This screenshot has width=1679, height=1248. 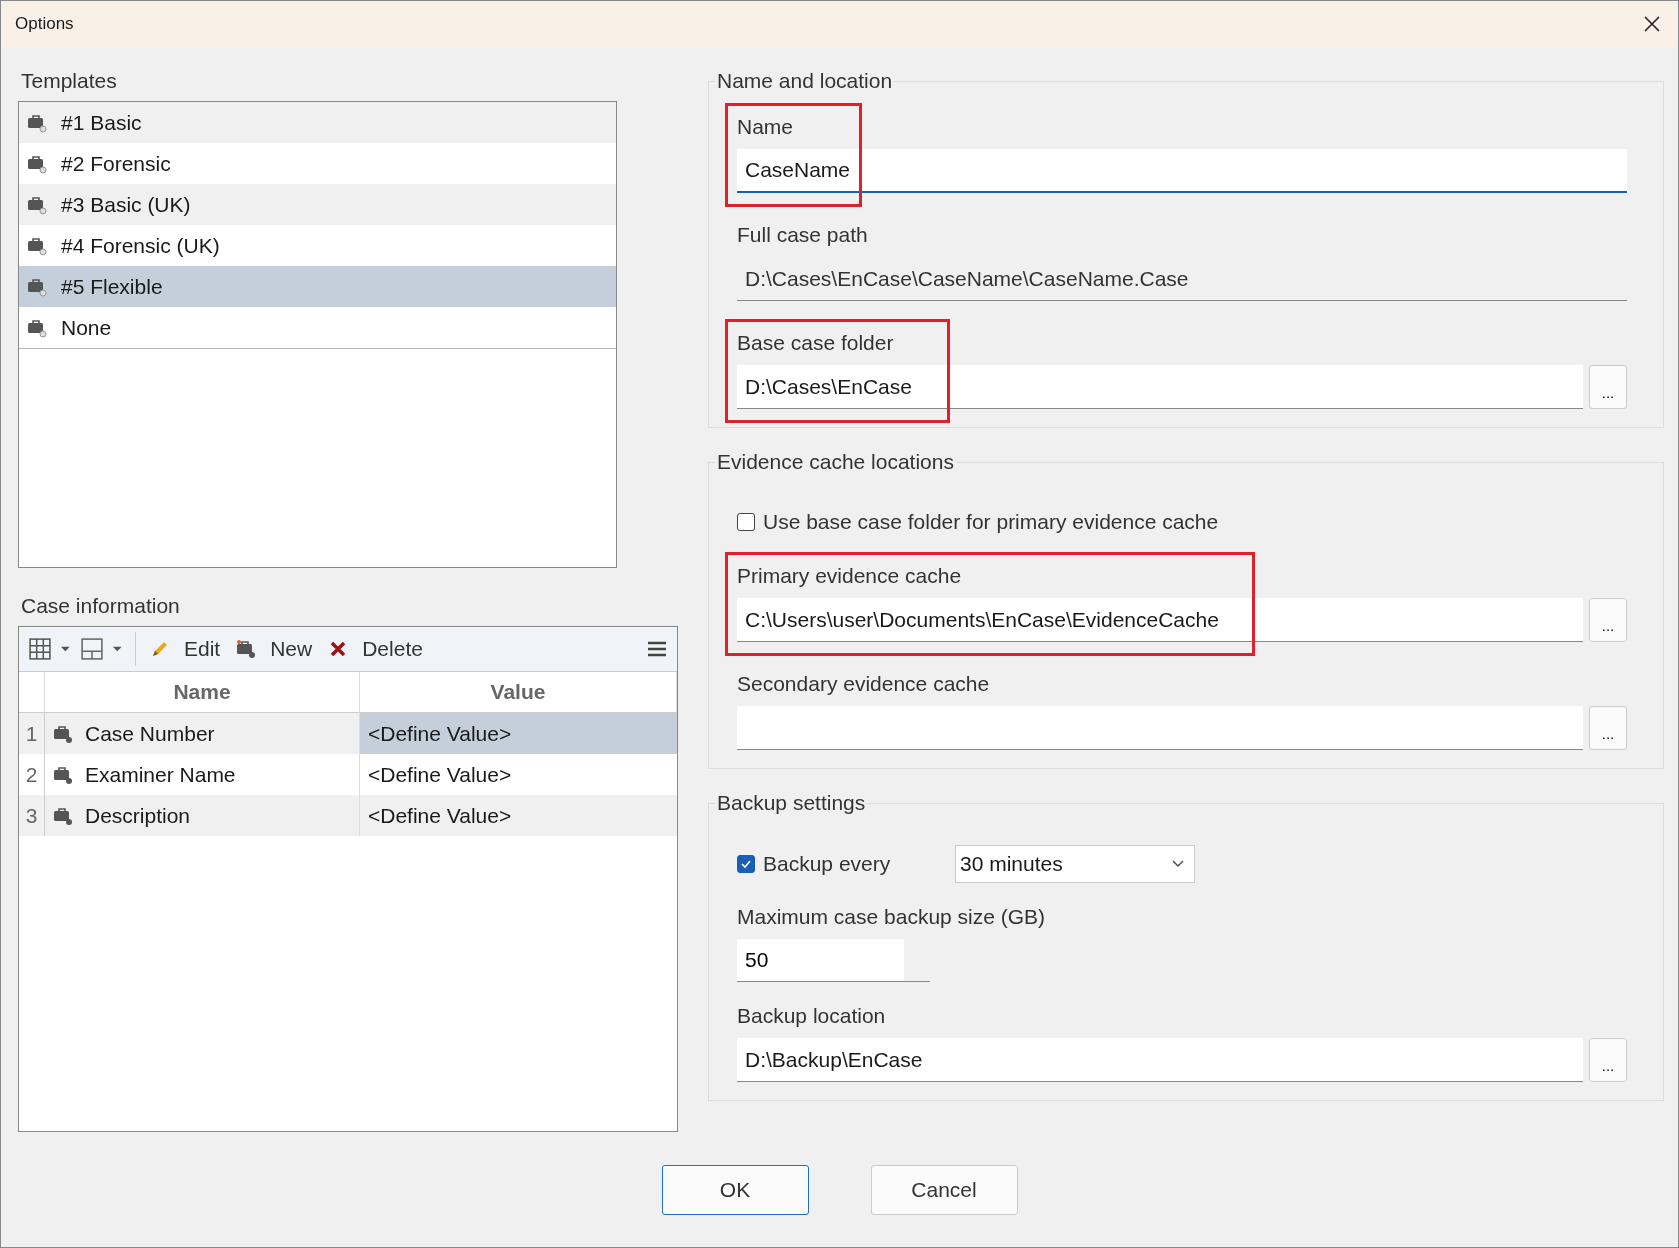 I want to click on cancel-button: Cancel, so click(x=944, y=1190).